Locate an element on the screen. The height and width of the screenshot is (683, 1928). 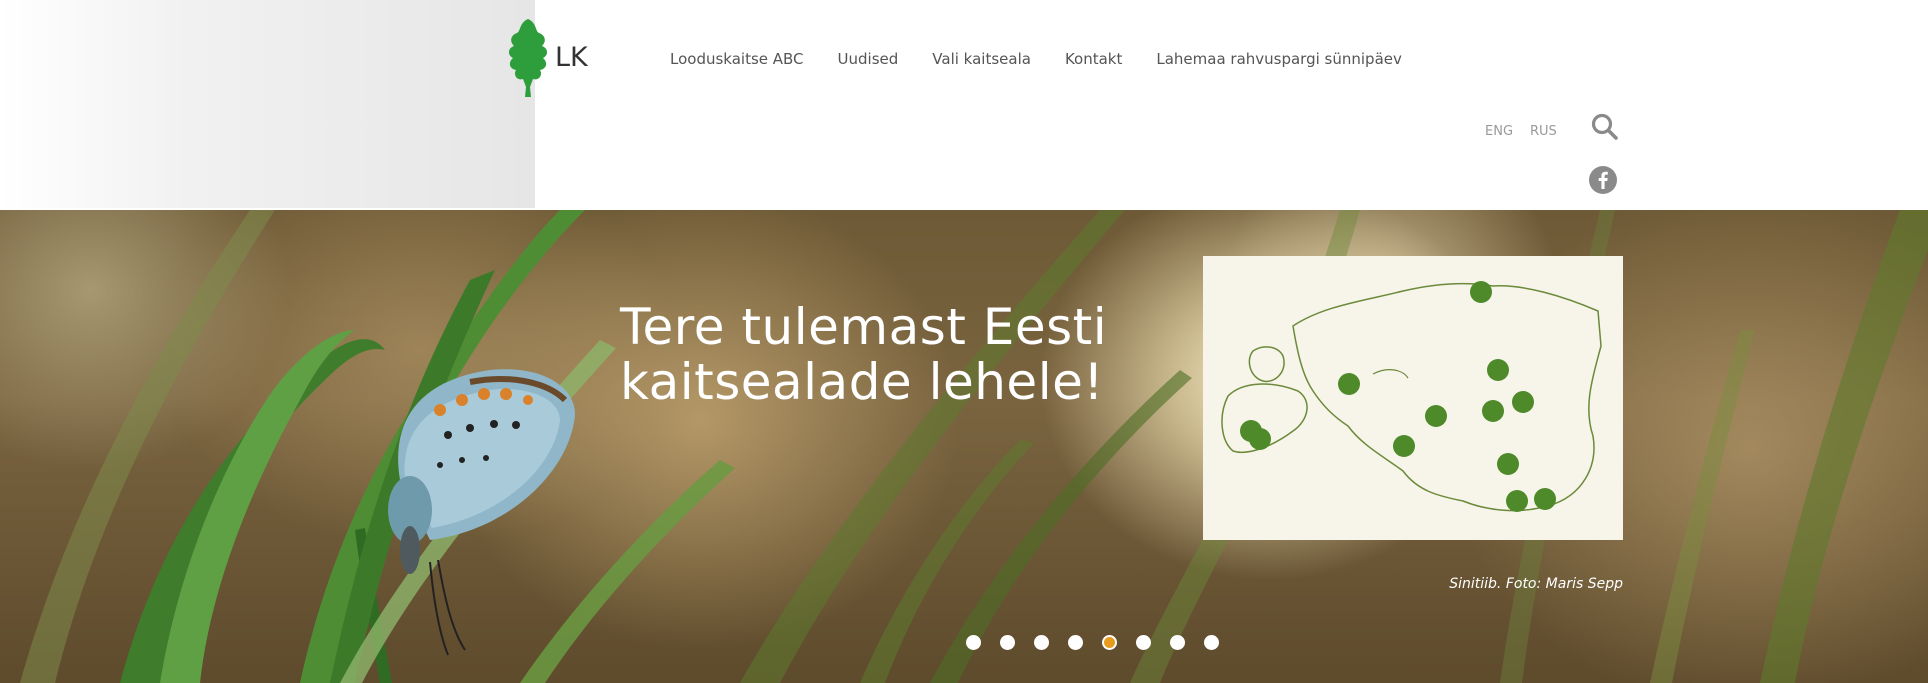
hero-title: Tere tulemast Eesti kaitsealade lehele! is located at coordinates (864, 354).